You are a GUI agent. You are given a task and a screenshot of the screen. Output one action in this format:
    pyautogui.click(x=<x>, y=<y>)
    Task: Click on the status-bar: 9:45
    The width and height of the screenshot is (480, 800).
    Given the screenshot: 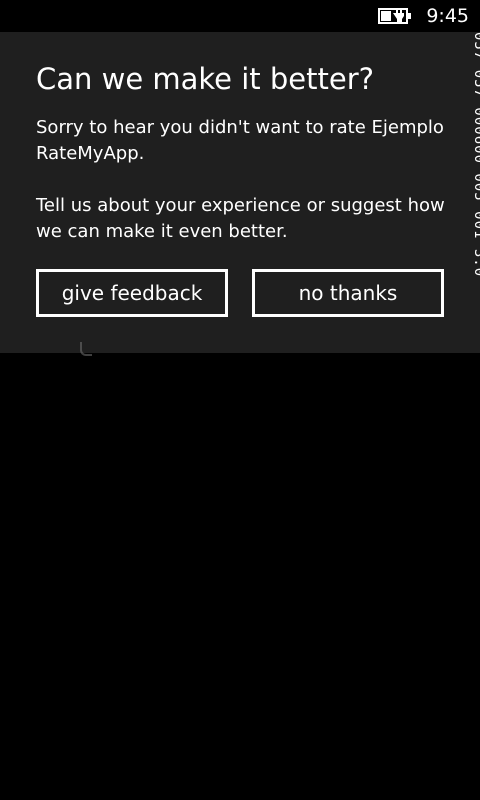 What is the action you would take?
    pyautogui.click(x=240, y=16)
    